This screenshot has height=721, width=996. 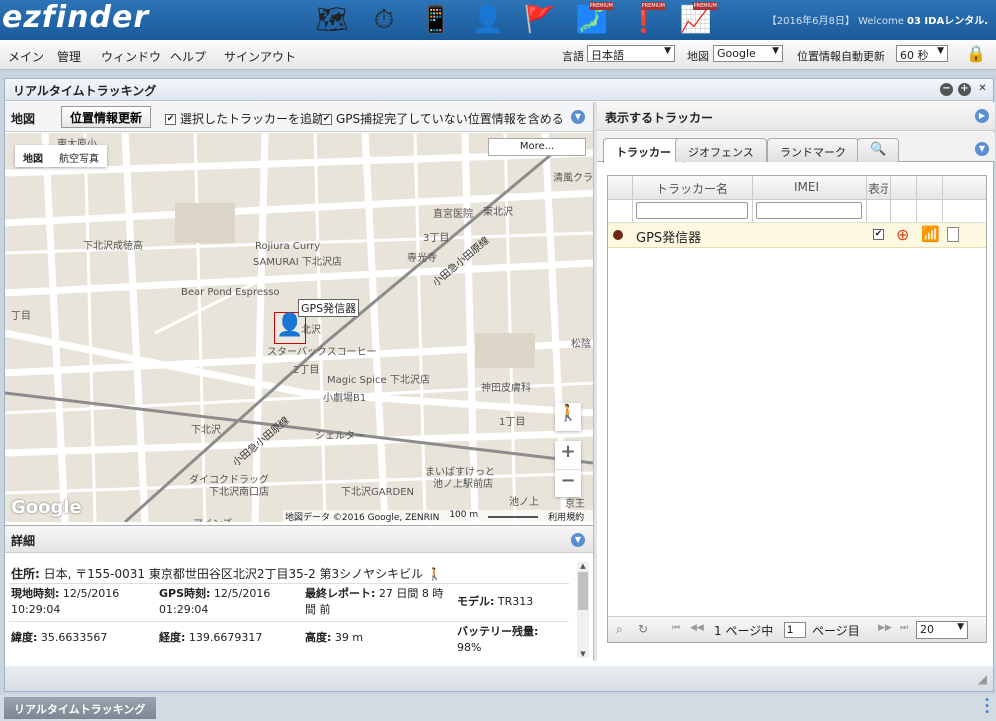 I want to click on window-footer: ◢, so click(x=499, y=679).